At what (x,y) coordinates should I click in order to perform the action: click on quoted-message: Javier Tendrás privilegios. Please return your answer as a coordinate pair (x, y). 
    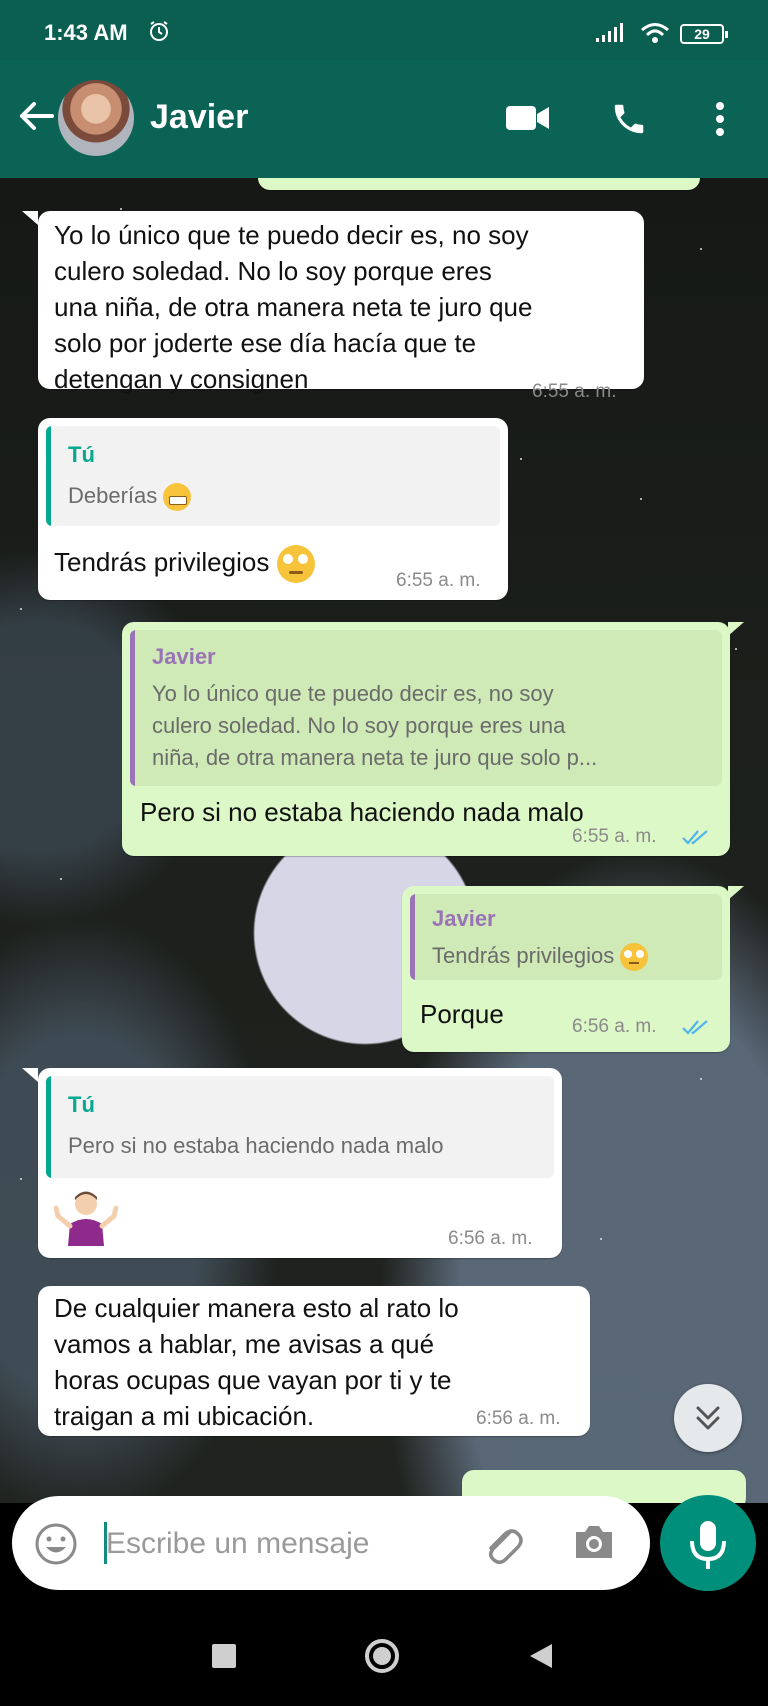
    Looking at the image, I should click on (566, 937).